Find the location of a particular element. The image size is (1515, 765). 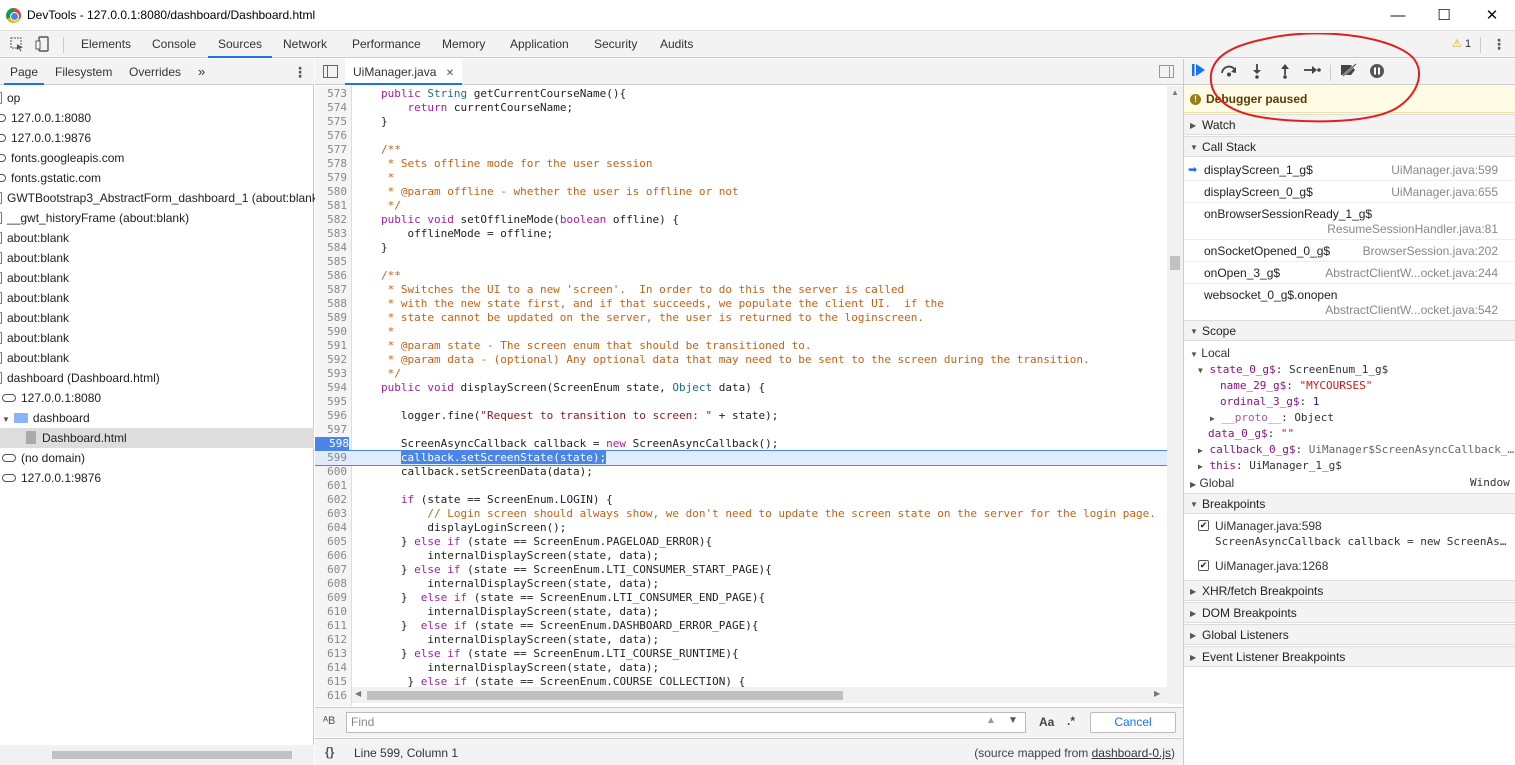

global-listeners-header: ▶ Global Listeners is located at coordinates (1349, 634).